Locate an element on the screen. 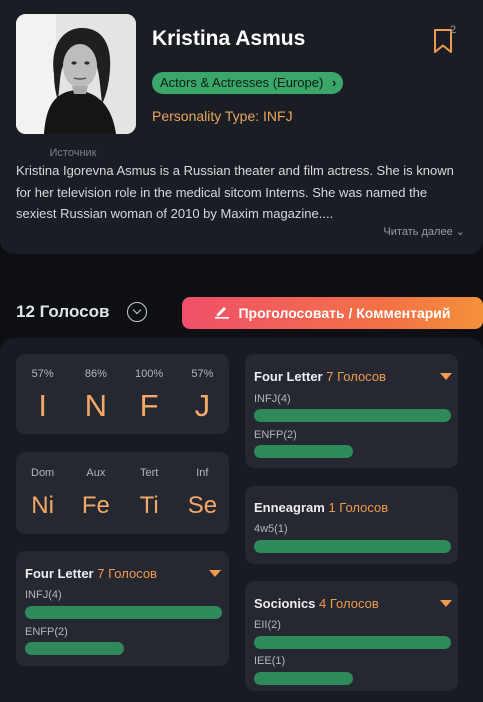  type-percent-row: 57% 86% 100% 57% is located at coordinates (122, 374).